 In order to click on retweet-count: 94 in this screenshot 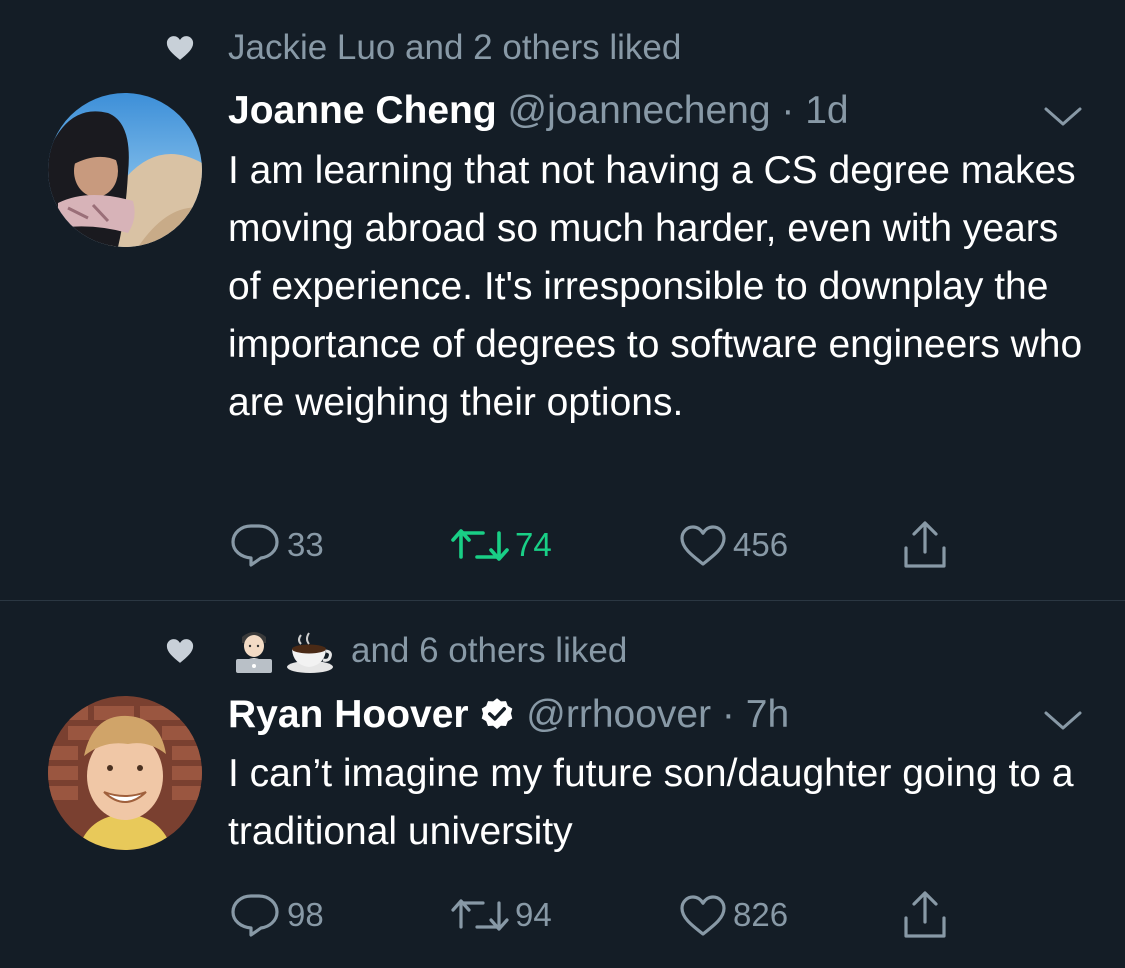, I will do `click(533, 914)`.